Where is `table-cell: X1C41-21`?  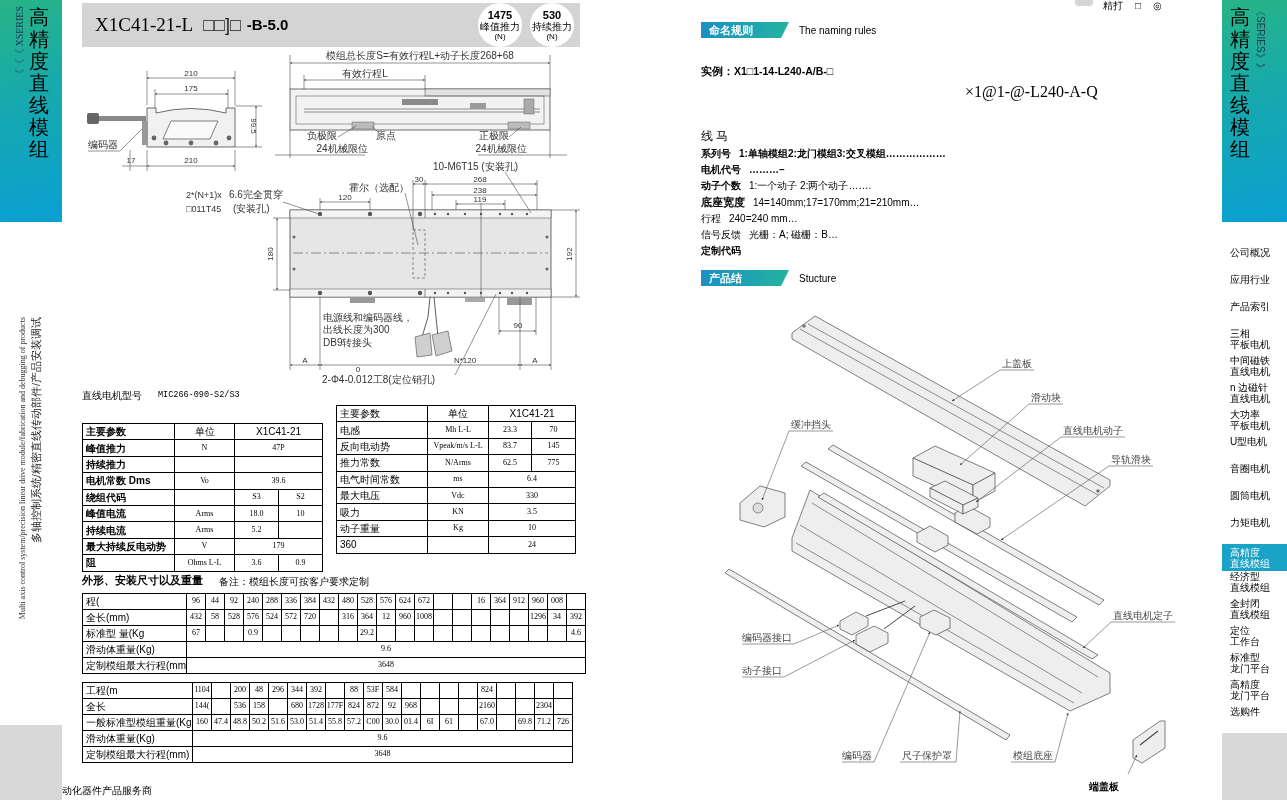 table-cell: X1C41-21 is located at coordinates (278, 431).